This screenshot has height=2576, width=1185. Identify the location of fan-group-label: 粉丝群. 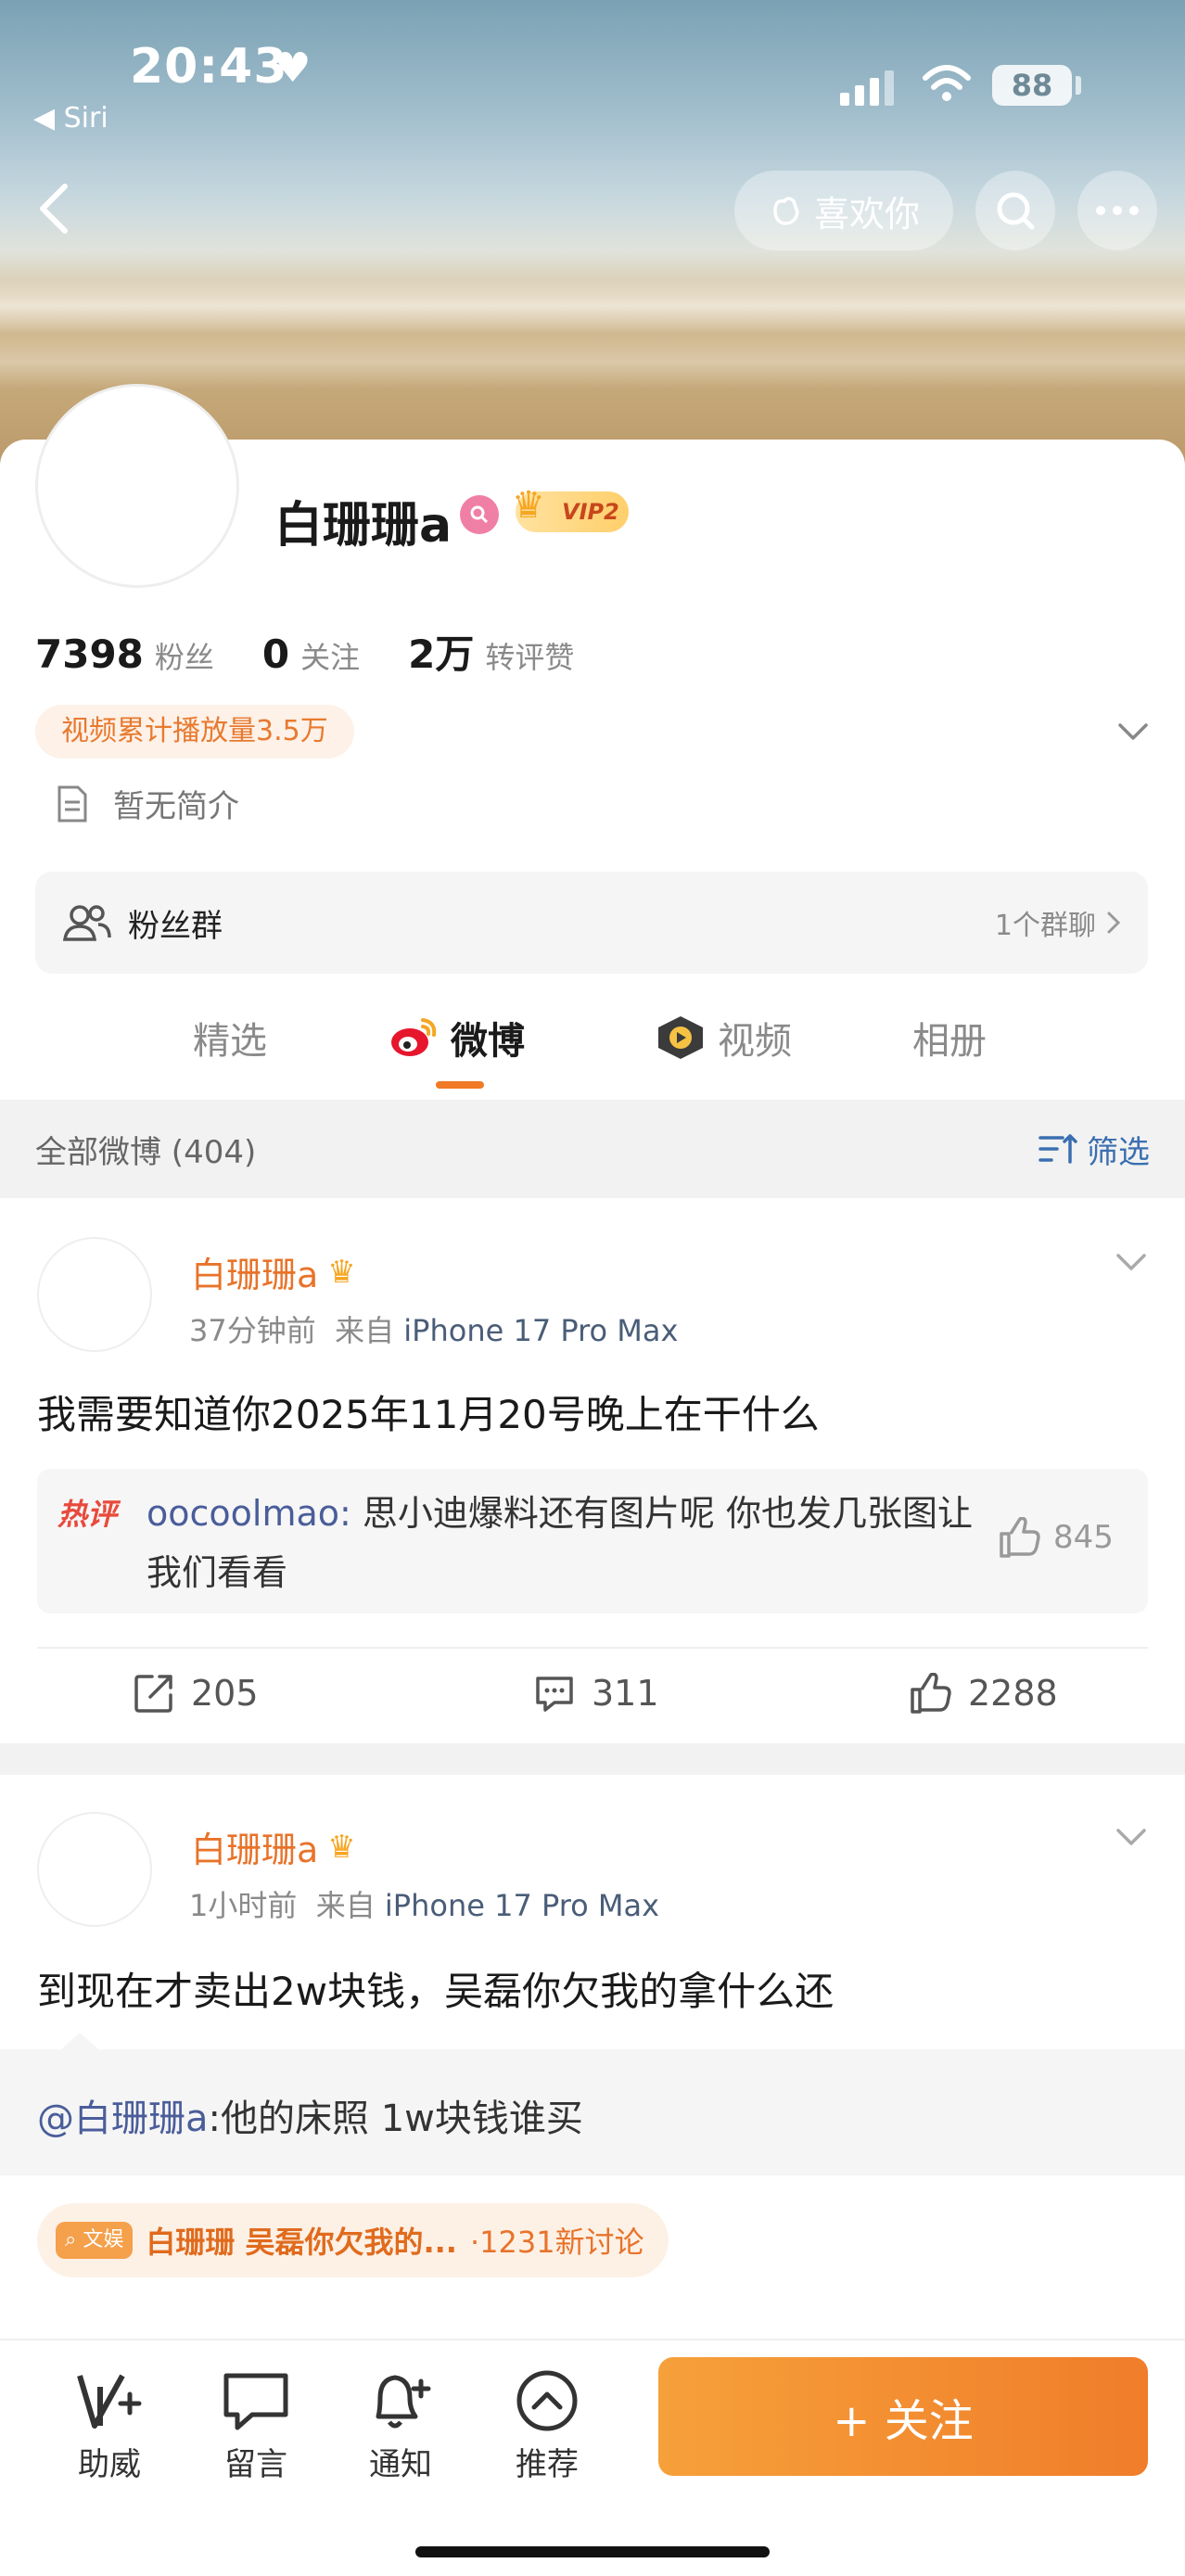
(175, 926).